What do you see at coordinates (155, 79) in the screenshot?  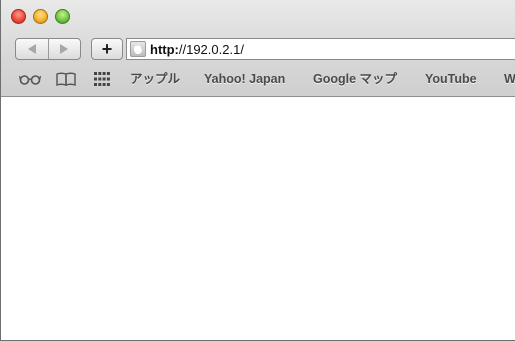 I see `bookmark-apple: アップル` at bounding box center [155, 79].